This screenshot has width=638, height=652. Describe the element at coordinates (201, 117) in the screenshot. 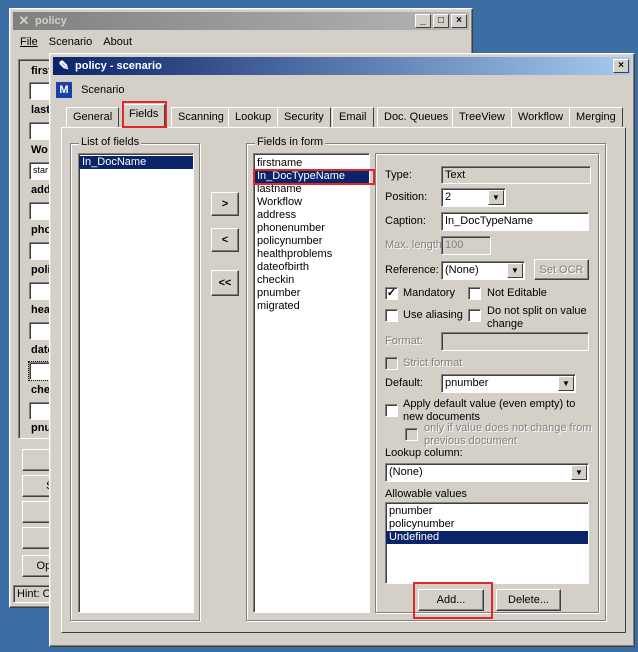

I see `tab-scanning: Scanning` at that location.